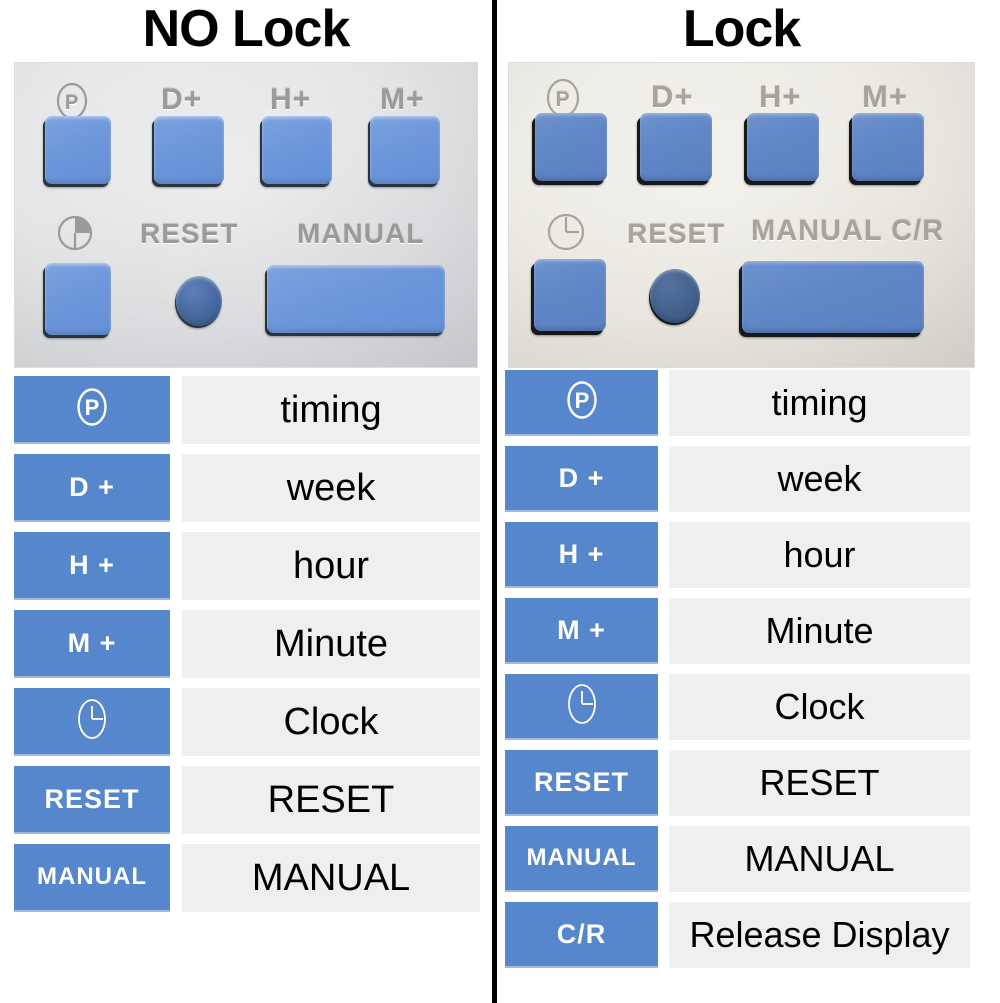 Image resolution: width=1000 pixels, height=1003 pixels. What do you see at coordinates (676, 233) in the screenshot?
I see `engraved-label-reset: RESET` at bounding box center [676, 233].